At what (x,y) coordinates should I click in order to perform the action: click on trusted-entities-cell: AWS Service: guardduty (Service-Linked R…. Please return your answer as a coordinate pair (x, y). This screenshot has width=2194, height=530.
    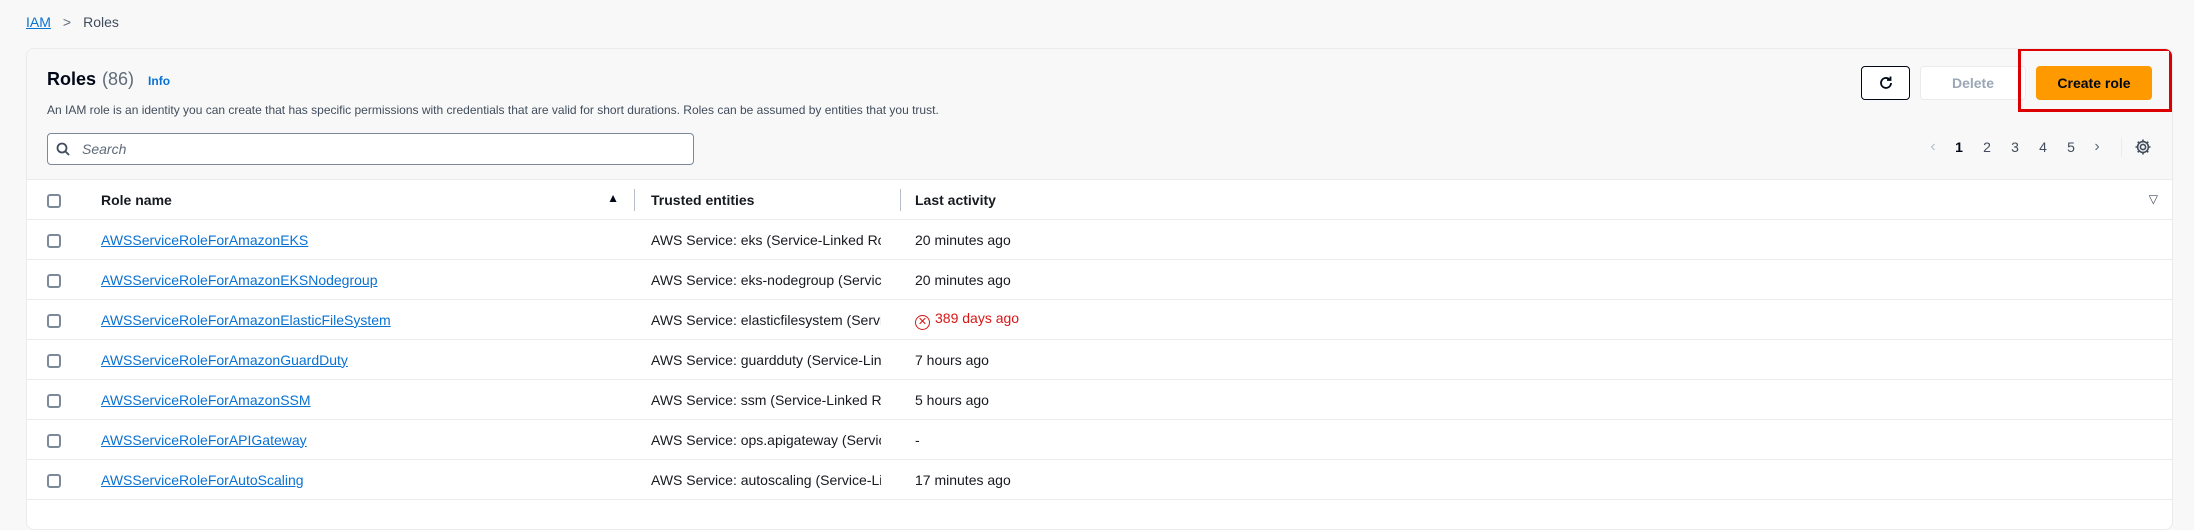
    Looking at the image, I should click on (766, 359).